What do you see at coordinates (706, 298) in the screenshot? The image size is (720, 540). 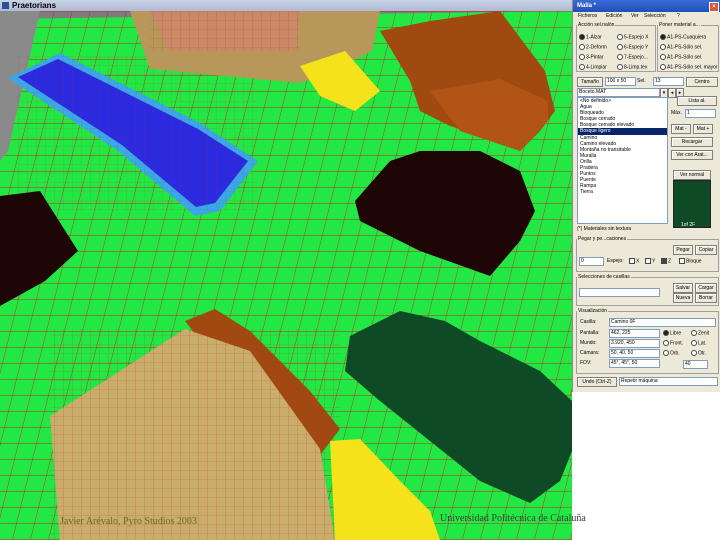 I see `delete-selection-button: Borrar` at bounding box center [706, 298].